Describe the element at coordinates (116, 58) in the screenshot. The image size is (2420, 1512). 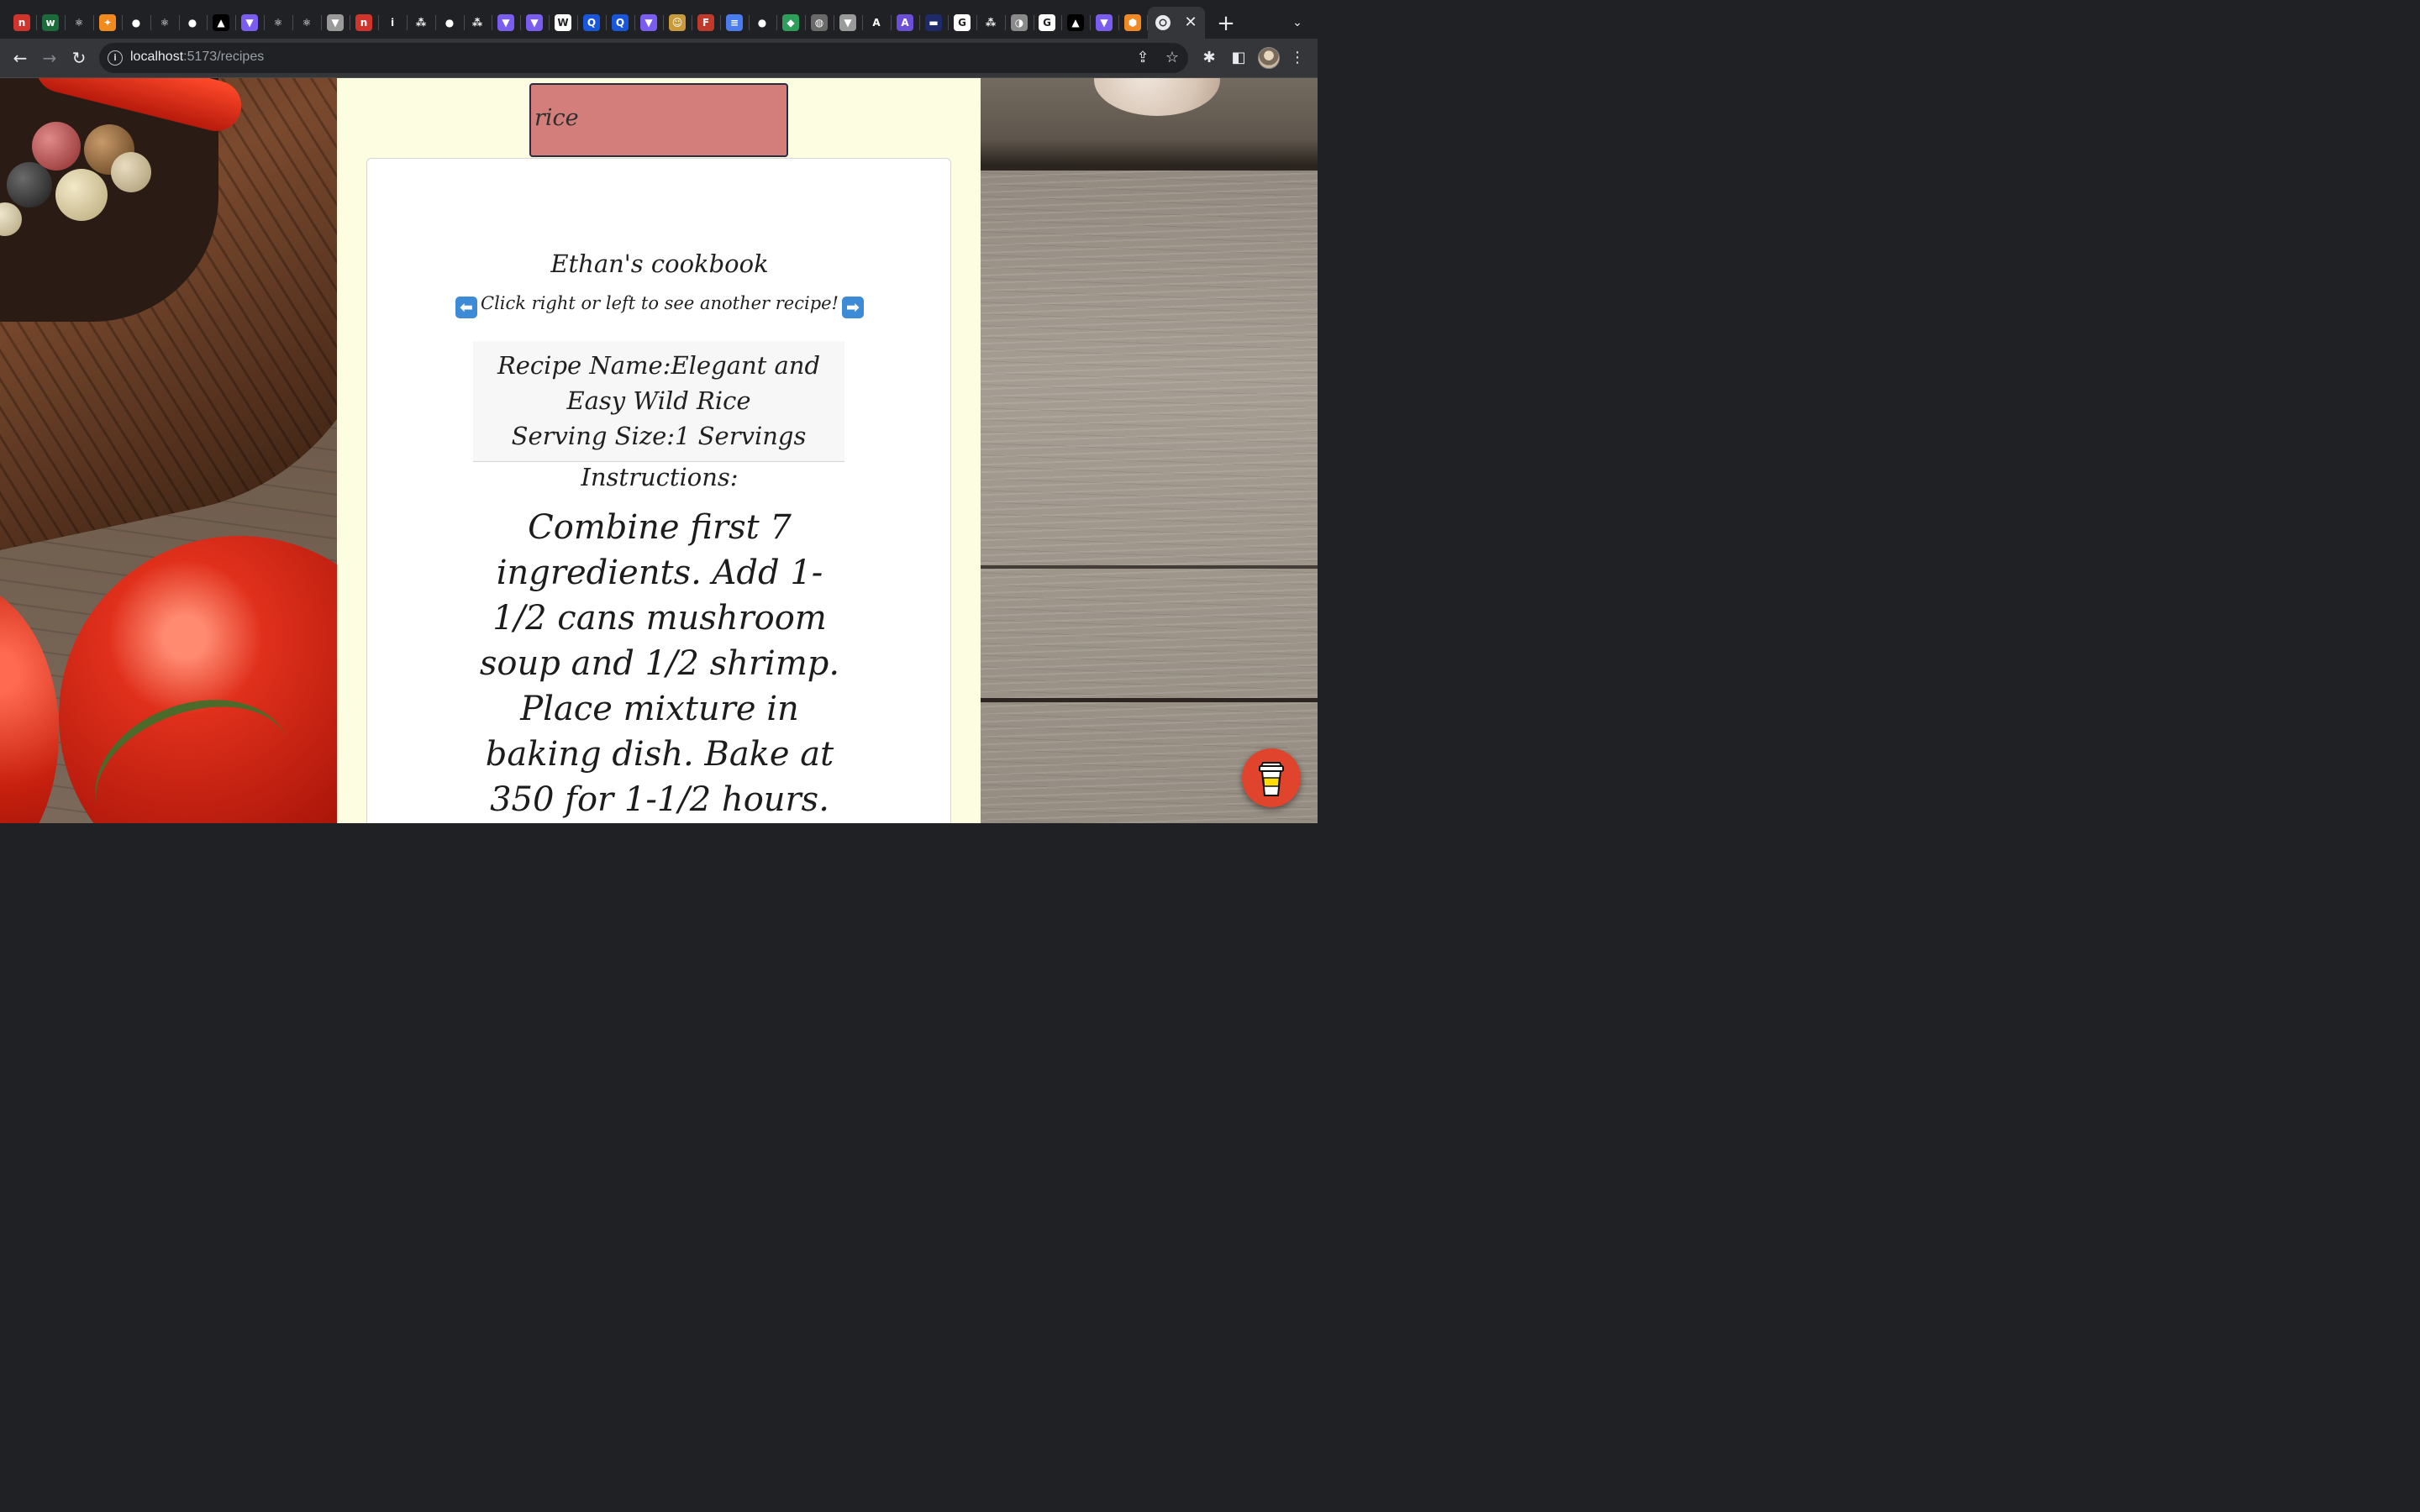
I see `site-info-icon: i` at that location.